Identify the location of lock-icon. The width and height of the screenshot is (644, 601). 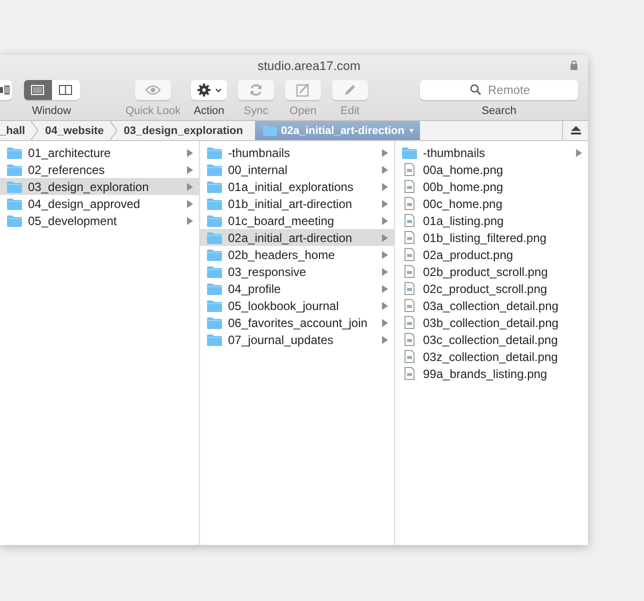
(574, 65).